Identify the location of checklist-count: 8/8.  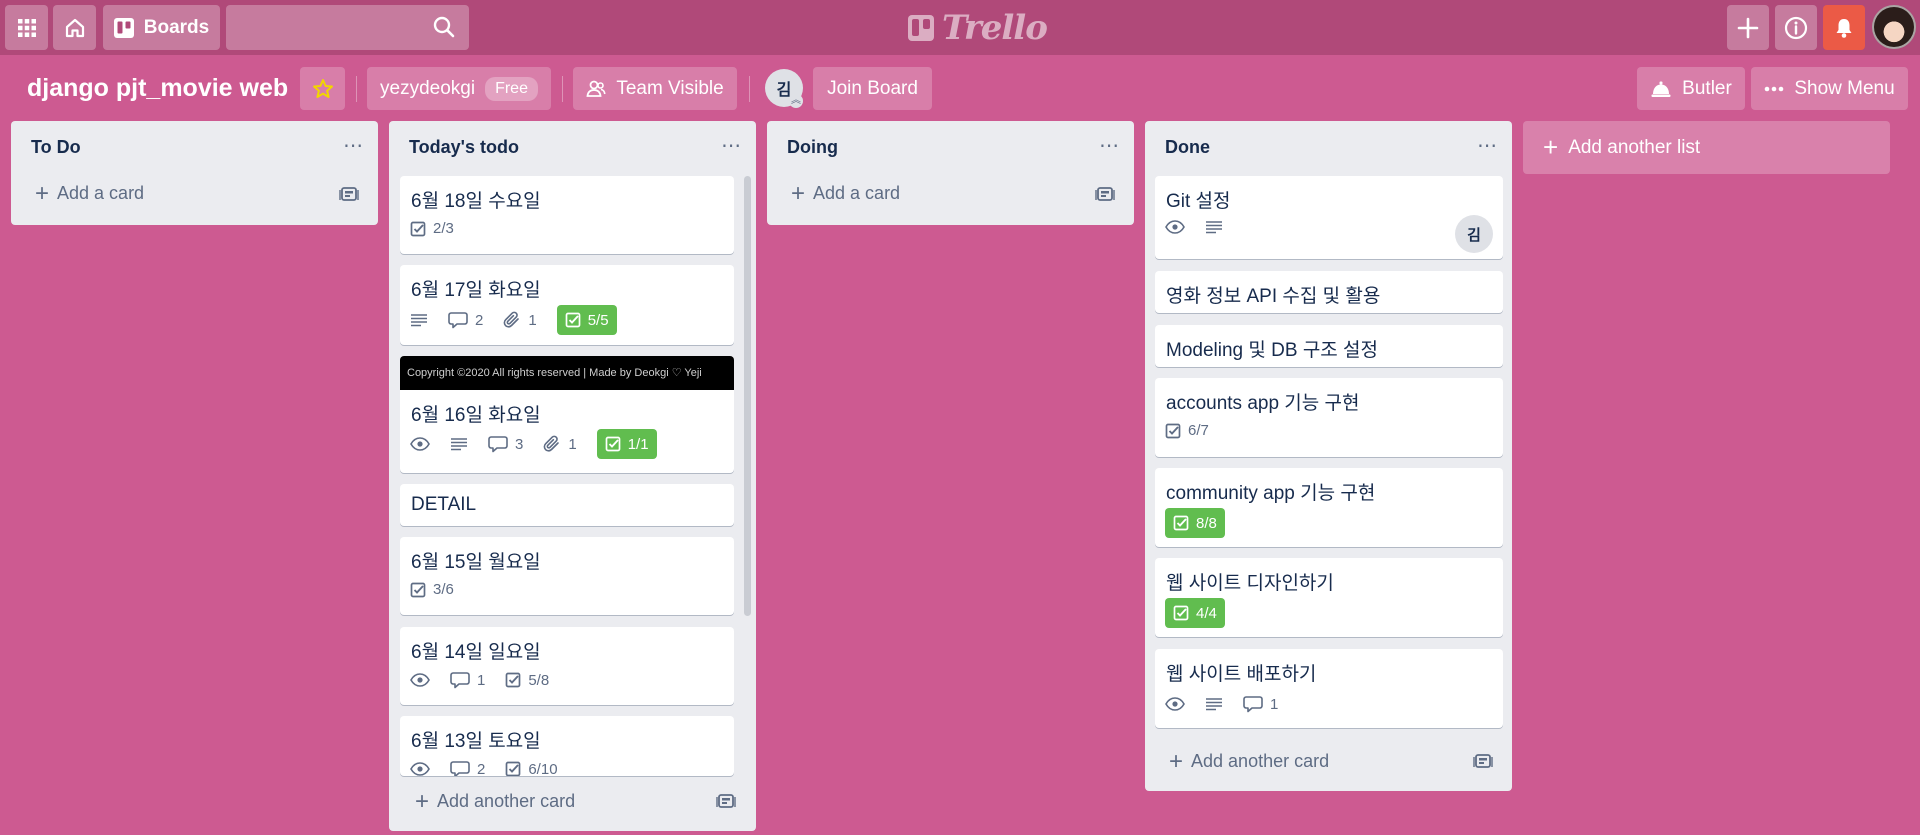
(1206, 523).